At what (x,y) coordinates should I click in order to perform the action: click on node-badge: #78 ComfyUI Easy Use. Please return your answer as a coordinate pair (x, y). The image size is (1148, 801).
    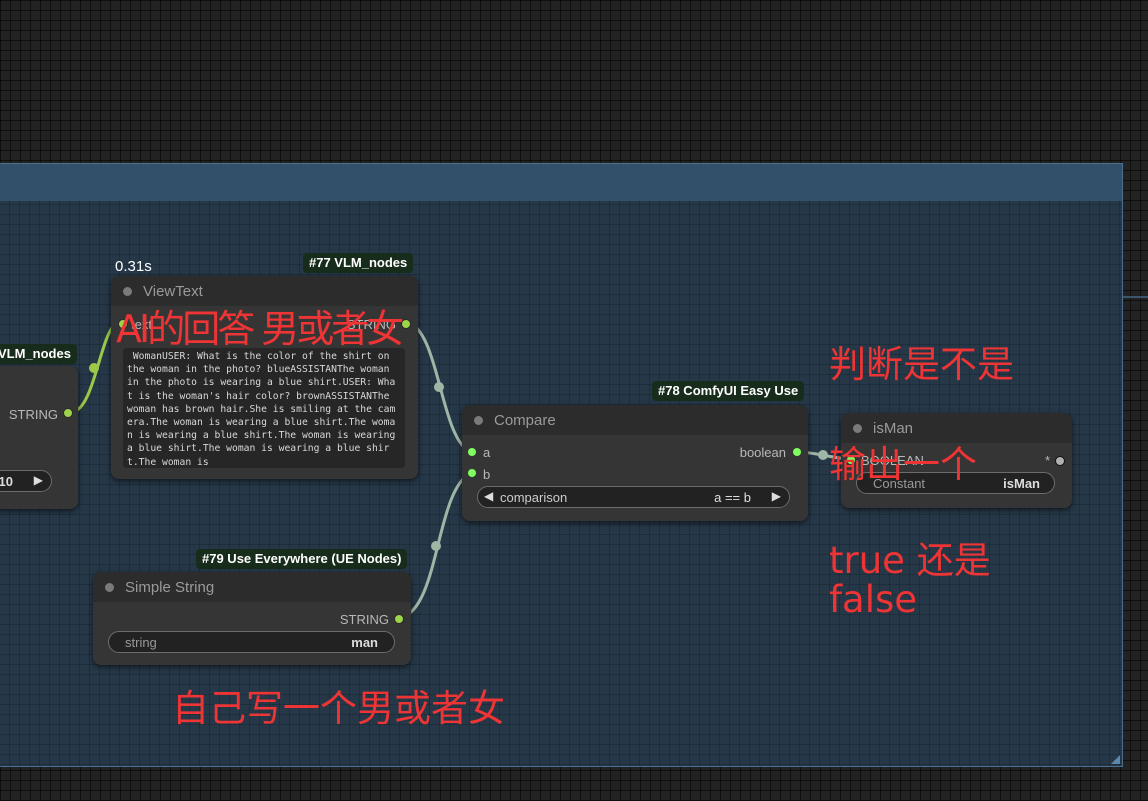
    Looking at the image, I should click on (728, 391).